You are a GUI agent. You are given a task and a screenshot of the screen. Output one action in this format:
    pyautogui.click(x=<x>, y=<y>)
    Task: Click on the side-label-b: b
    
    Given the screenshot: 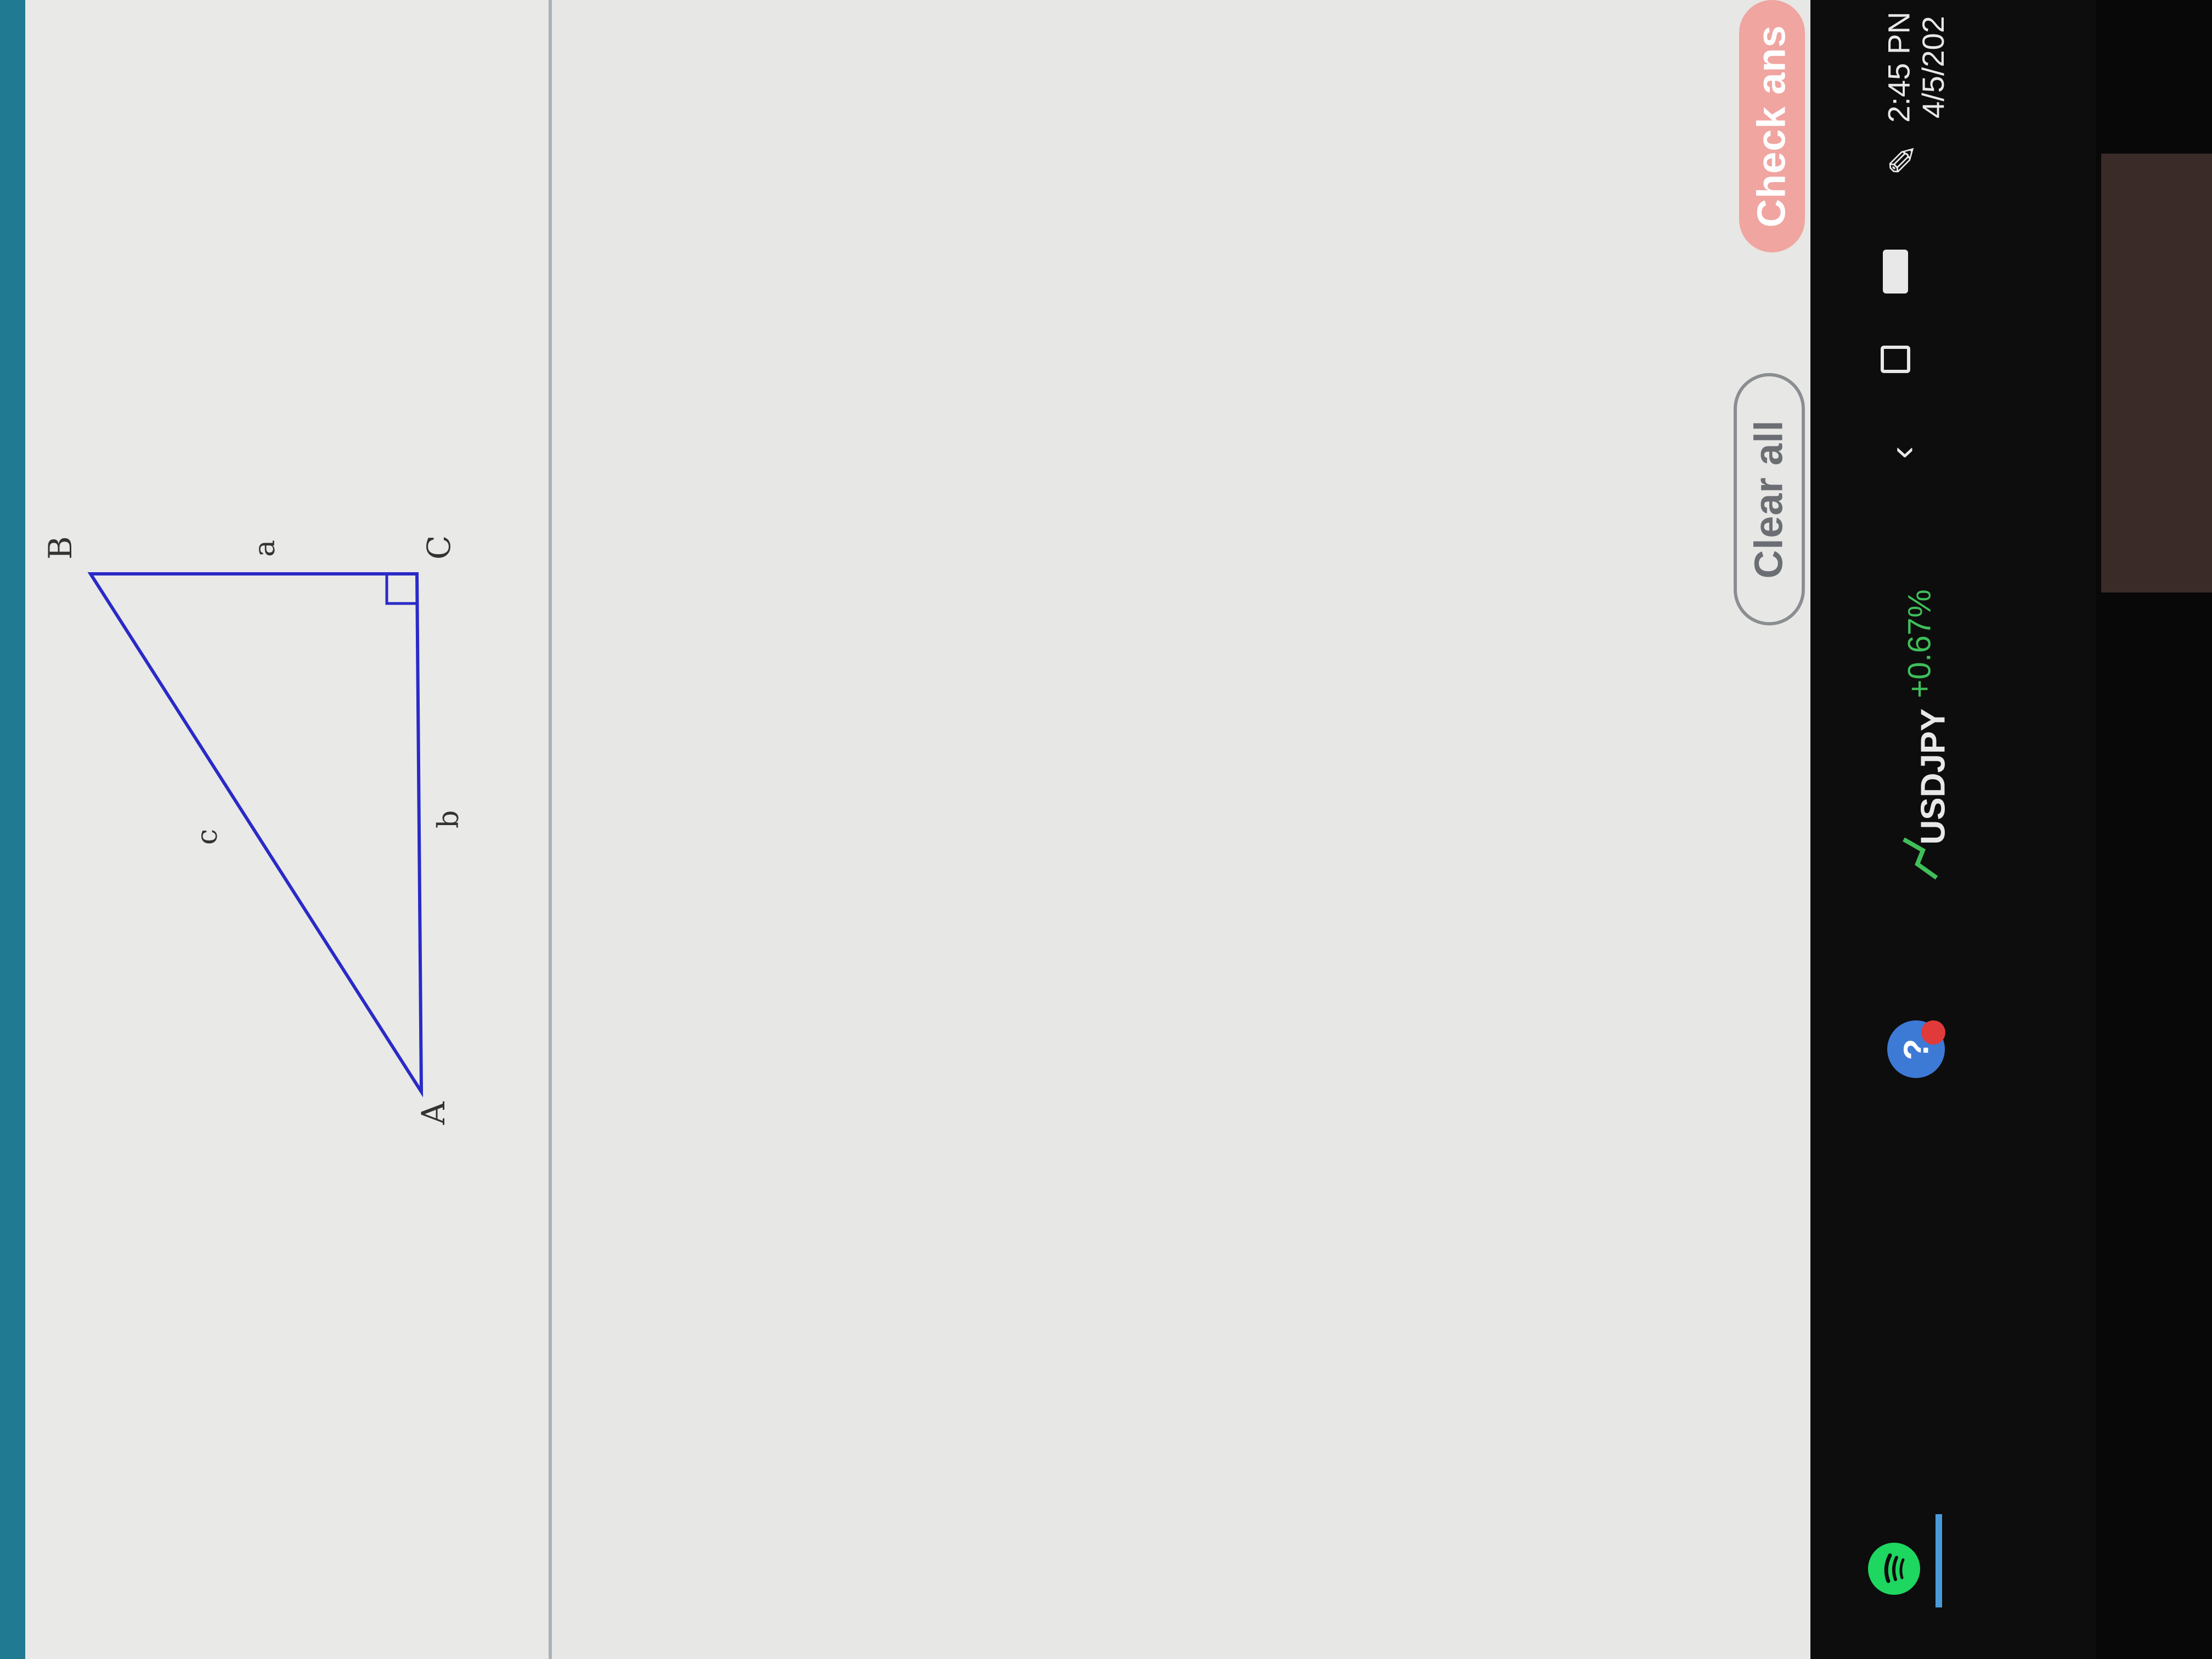 What is the action you would take?
    pyautogui.click(x=448, y=819)
    